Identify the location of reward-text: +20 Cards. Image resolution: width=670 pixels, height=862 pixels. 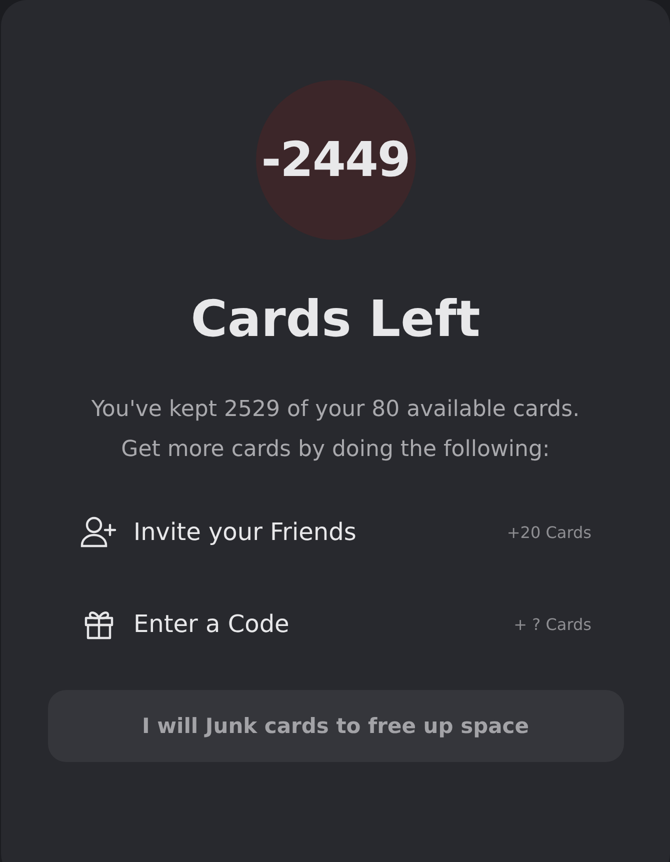
(549, 532).